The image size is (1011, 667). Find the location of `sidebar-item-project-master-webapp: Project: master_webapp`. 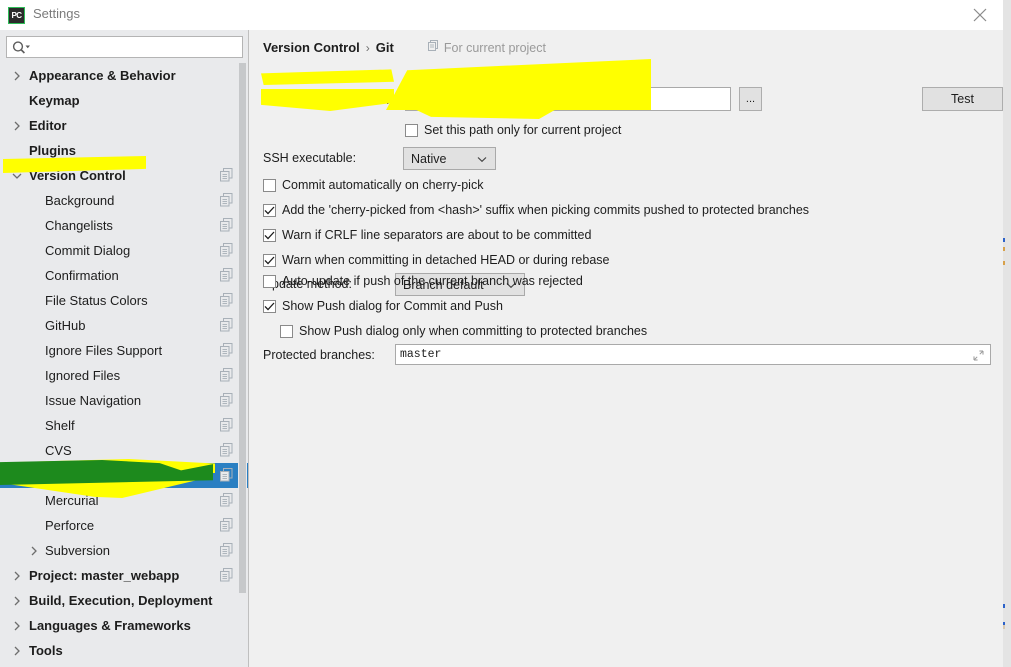

sidebar-item-project-master-webapp: Project: master_webapp is located at coordinates (124, 575).